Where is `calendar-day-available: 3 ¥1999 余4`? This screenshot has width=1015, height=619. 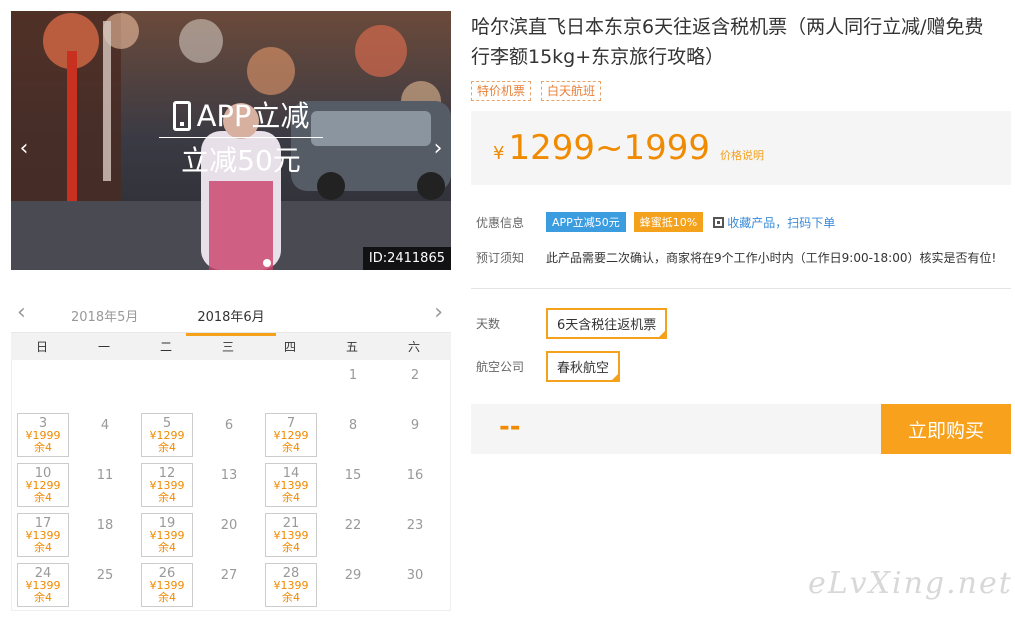
calendar-day-available: 3 ¥1999 余4 is located at coordinates (43, 435).